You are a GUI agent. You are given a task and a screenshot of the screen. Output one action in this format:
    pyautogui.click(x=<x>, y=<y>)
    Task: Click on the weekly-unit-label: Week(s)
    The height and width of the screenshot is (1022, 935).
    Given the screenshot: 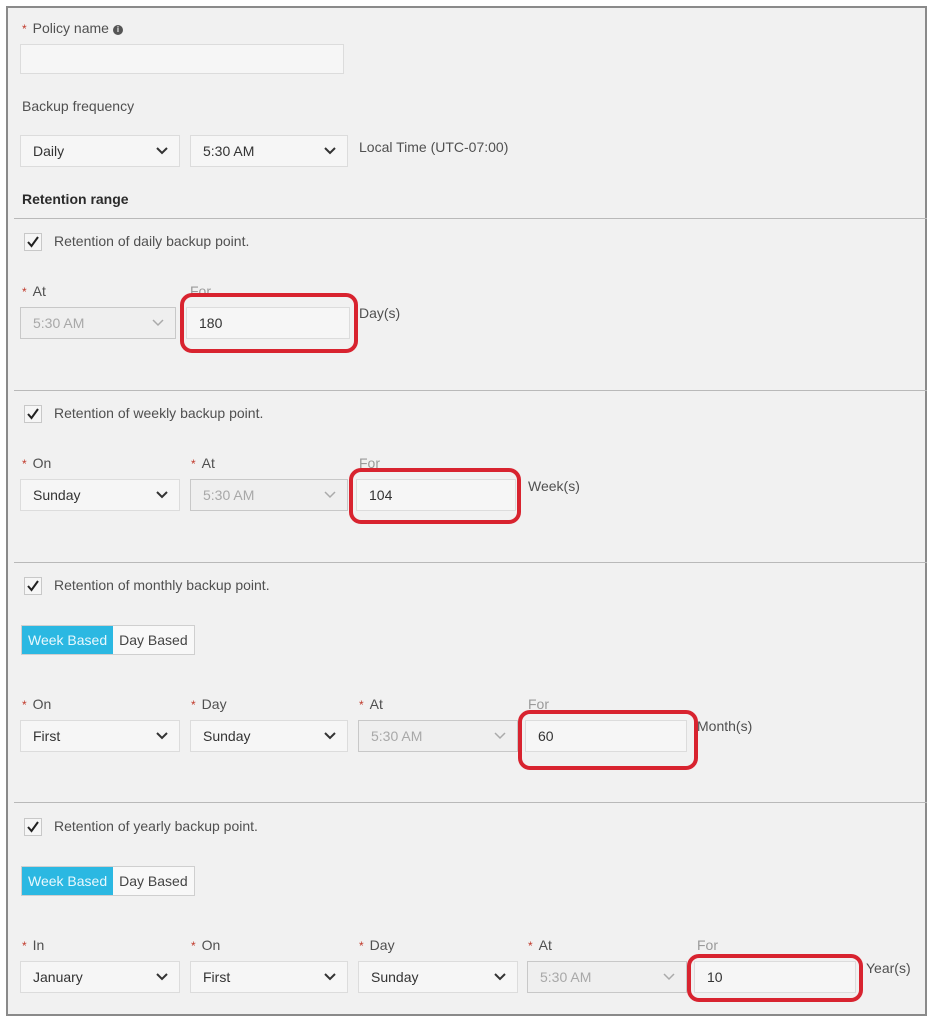 What is the action you would take?
    pyautogui.click(x=554, y=486)
    